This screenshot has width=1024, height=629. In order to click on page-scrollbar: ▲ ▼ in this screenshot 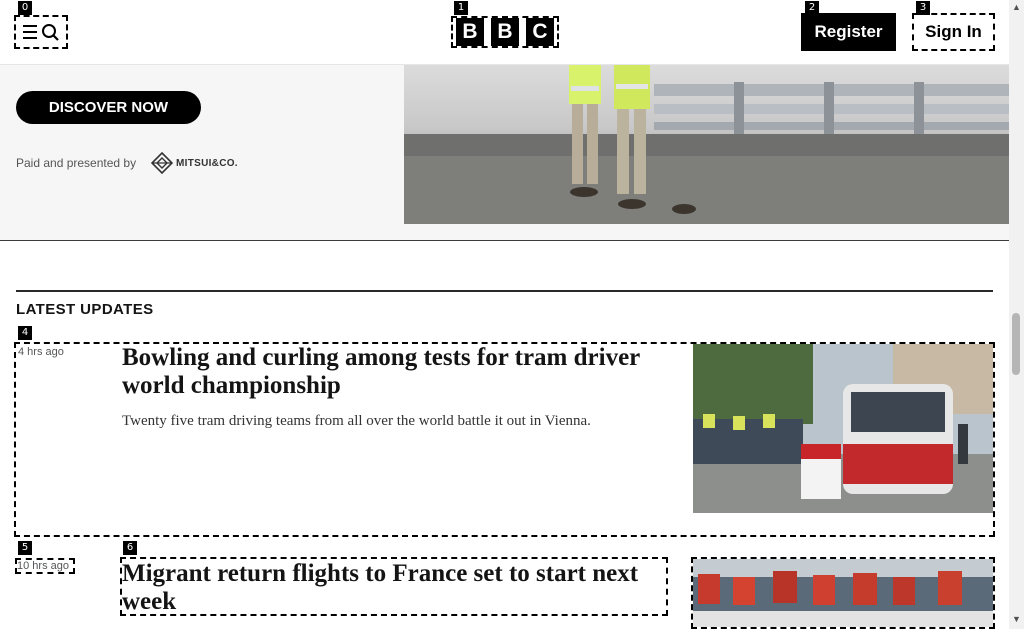, I will do `click(1016, 314)`.